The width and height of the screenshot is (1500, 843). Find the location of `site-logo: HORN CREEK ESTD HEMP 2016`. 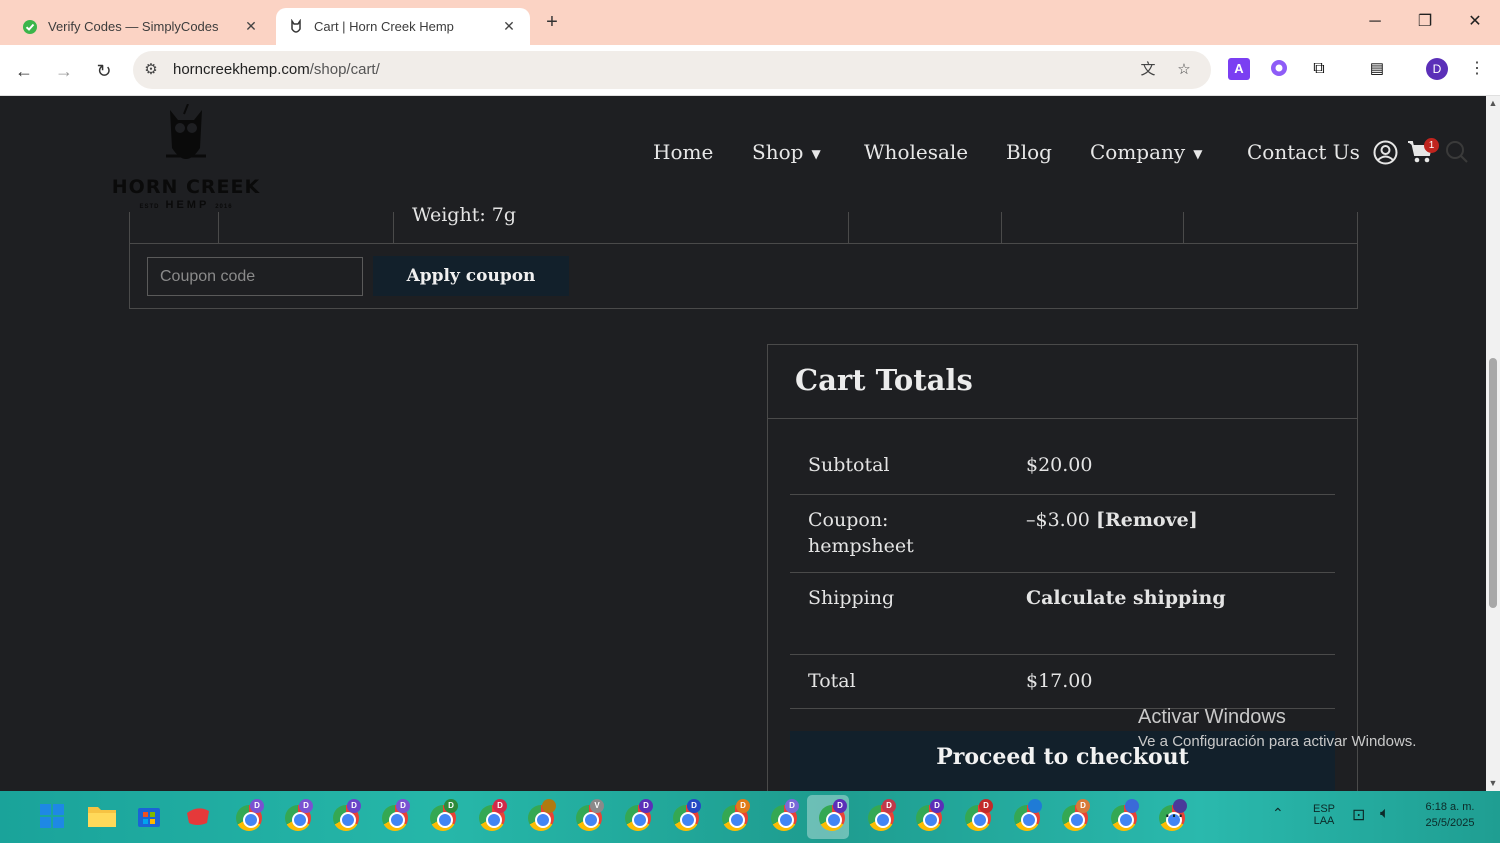

site-logo: HORN CREEK ESTD HEMP 2016 is located at coordinates (186, 157).